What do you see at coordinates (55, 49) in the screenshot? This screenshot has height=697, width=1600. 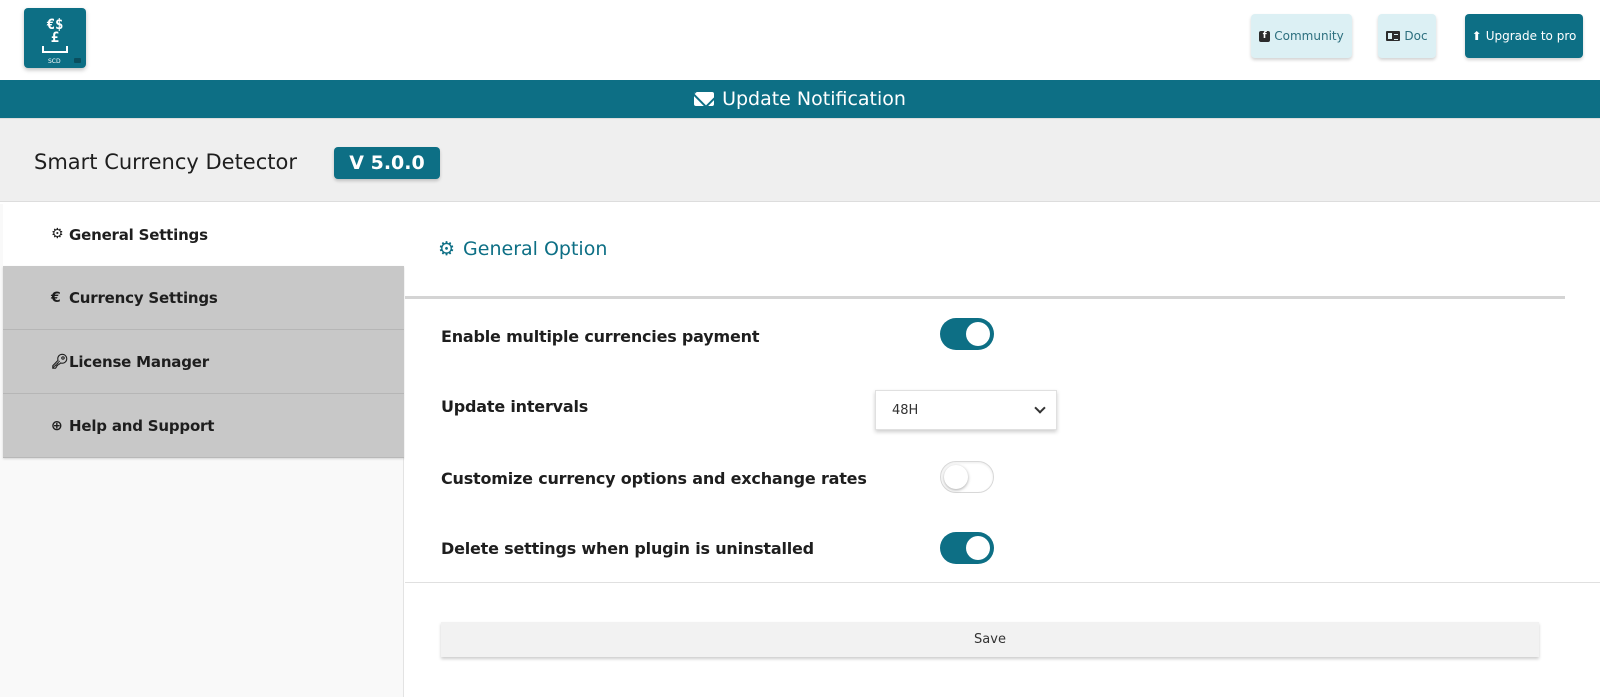 I see `tray-icon` at bounding box center [55, 49].